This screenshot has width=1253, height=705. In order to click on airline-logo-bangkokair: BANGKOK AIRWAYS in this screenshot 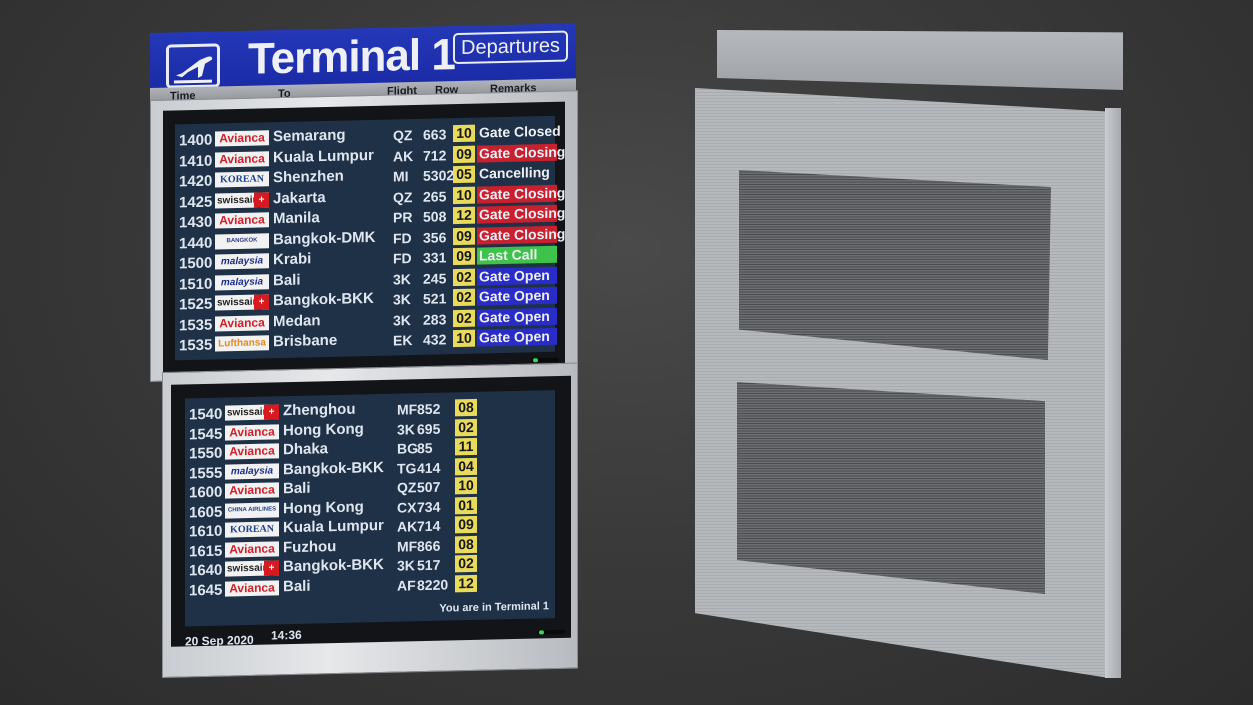, I will do `click(242, 241)`.